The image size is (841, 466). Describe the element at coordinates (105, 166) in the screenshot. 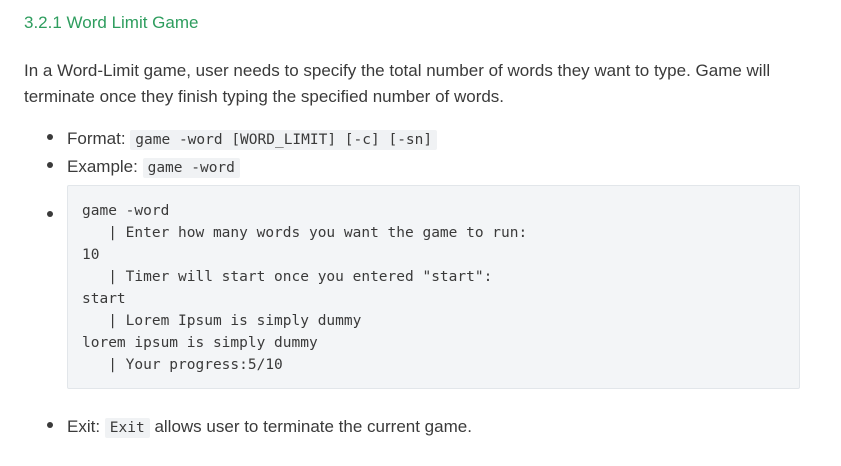

I see `example-label: Example:` at that location.